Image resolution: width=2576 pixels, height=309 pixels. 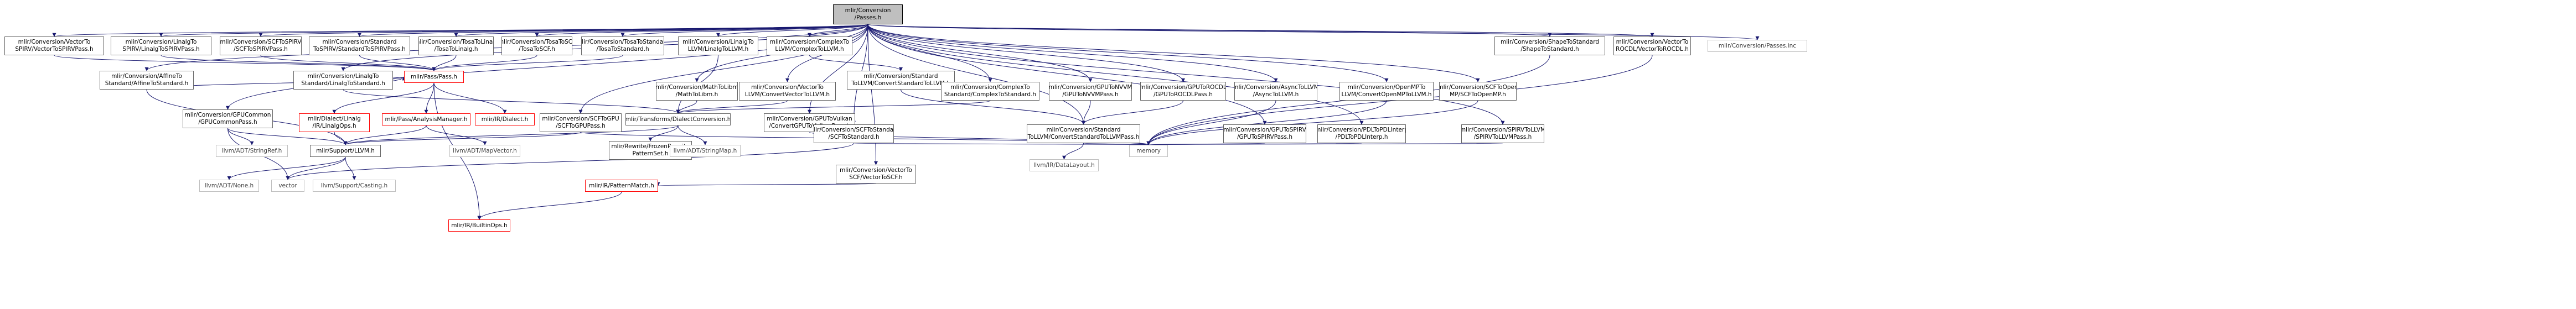 I want to click on node-llvm-support-casting-h: llvm/Support/Casting.h, so click(x=354, y=186).